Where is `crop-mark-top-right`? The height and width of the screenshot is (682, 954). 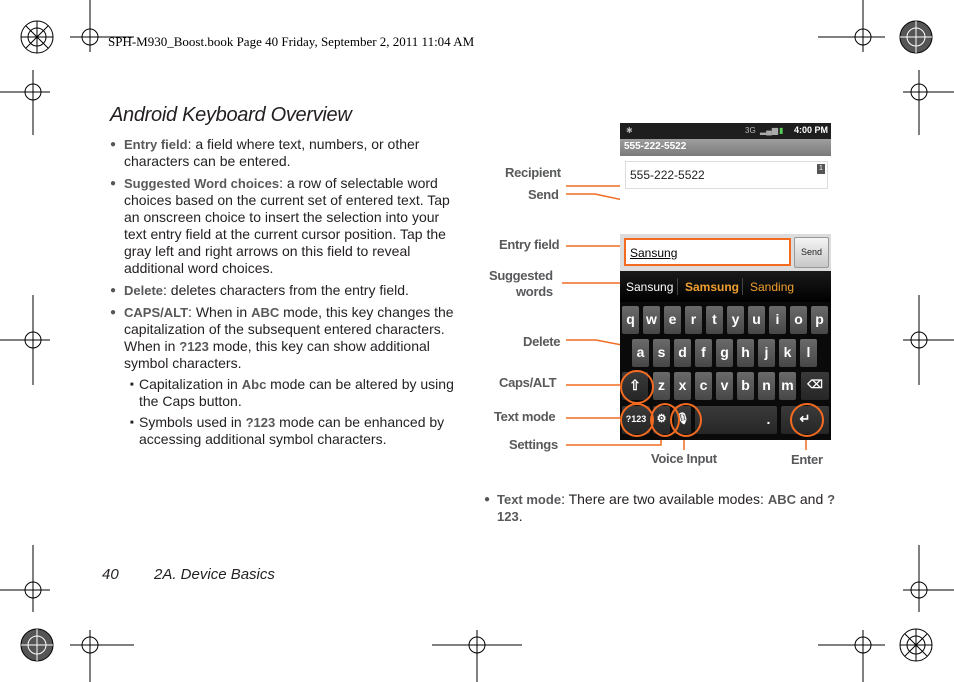
crop-mark-top-right is located at coordinates (916, 37).